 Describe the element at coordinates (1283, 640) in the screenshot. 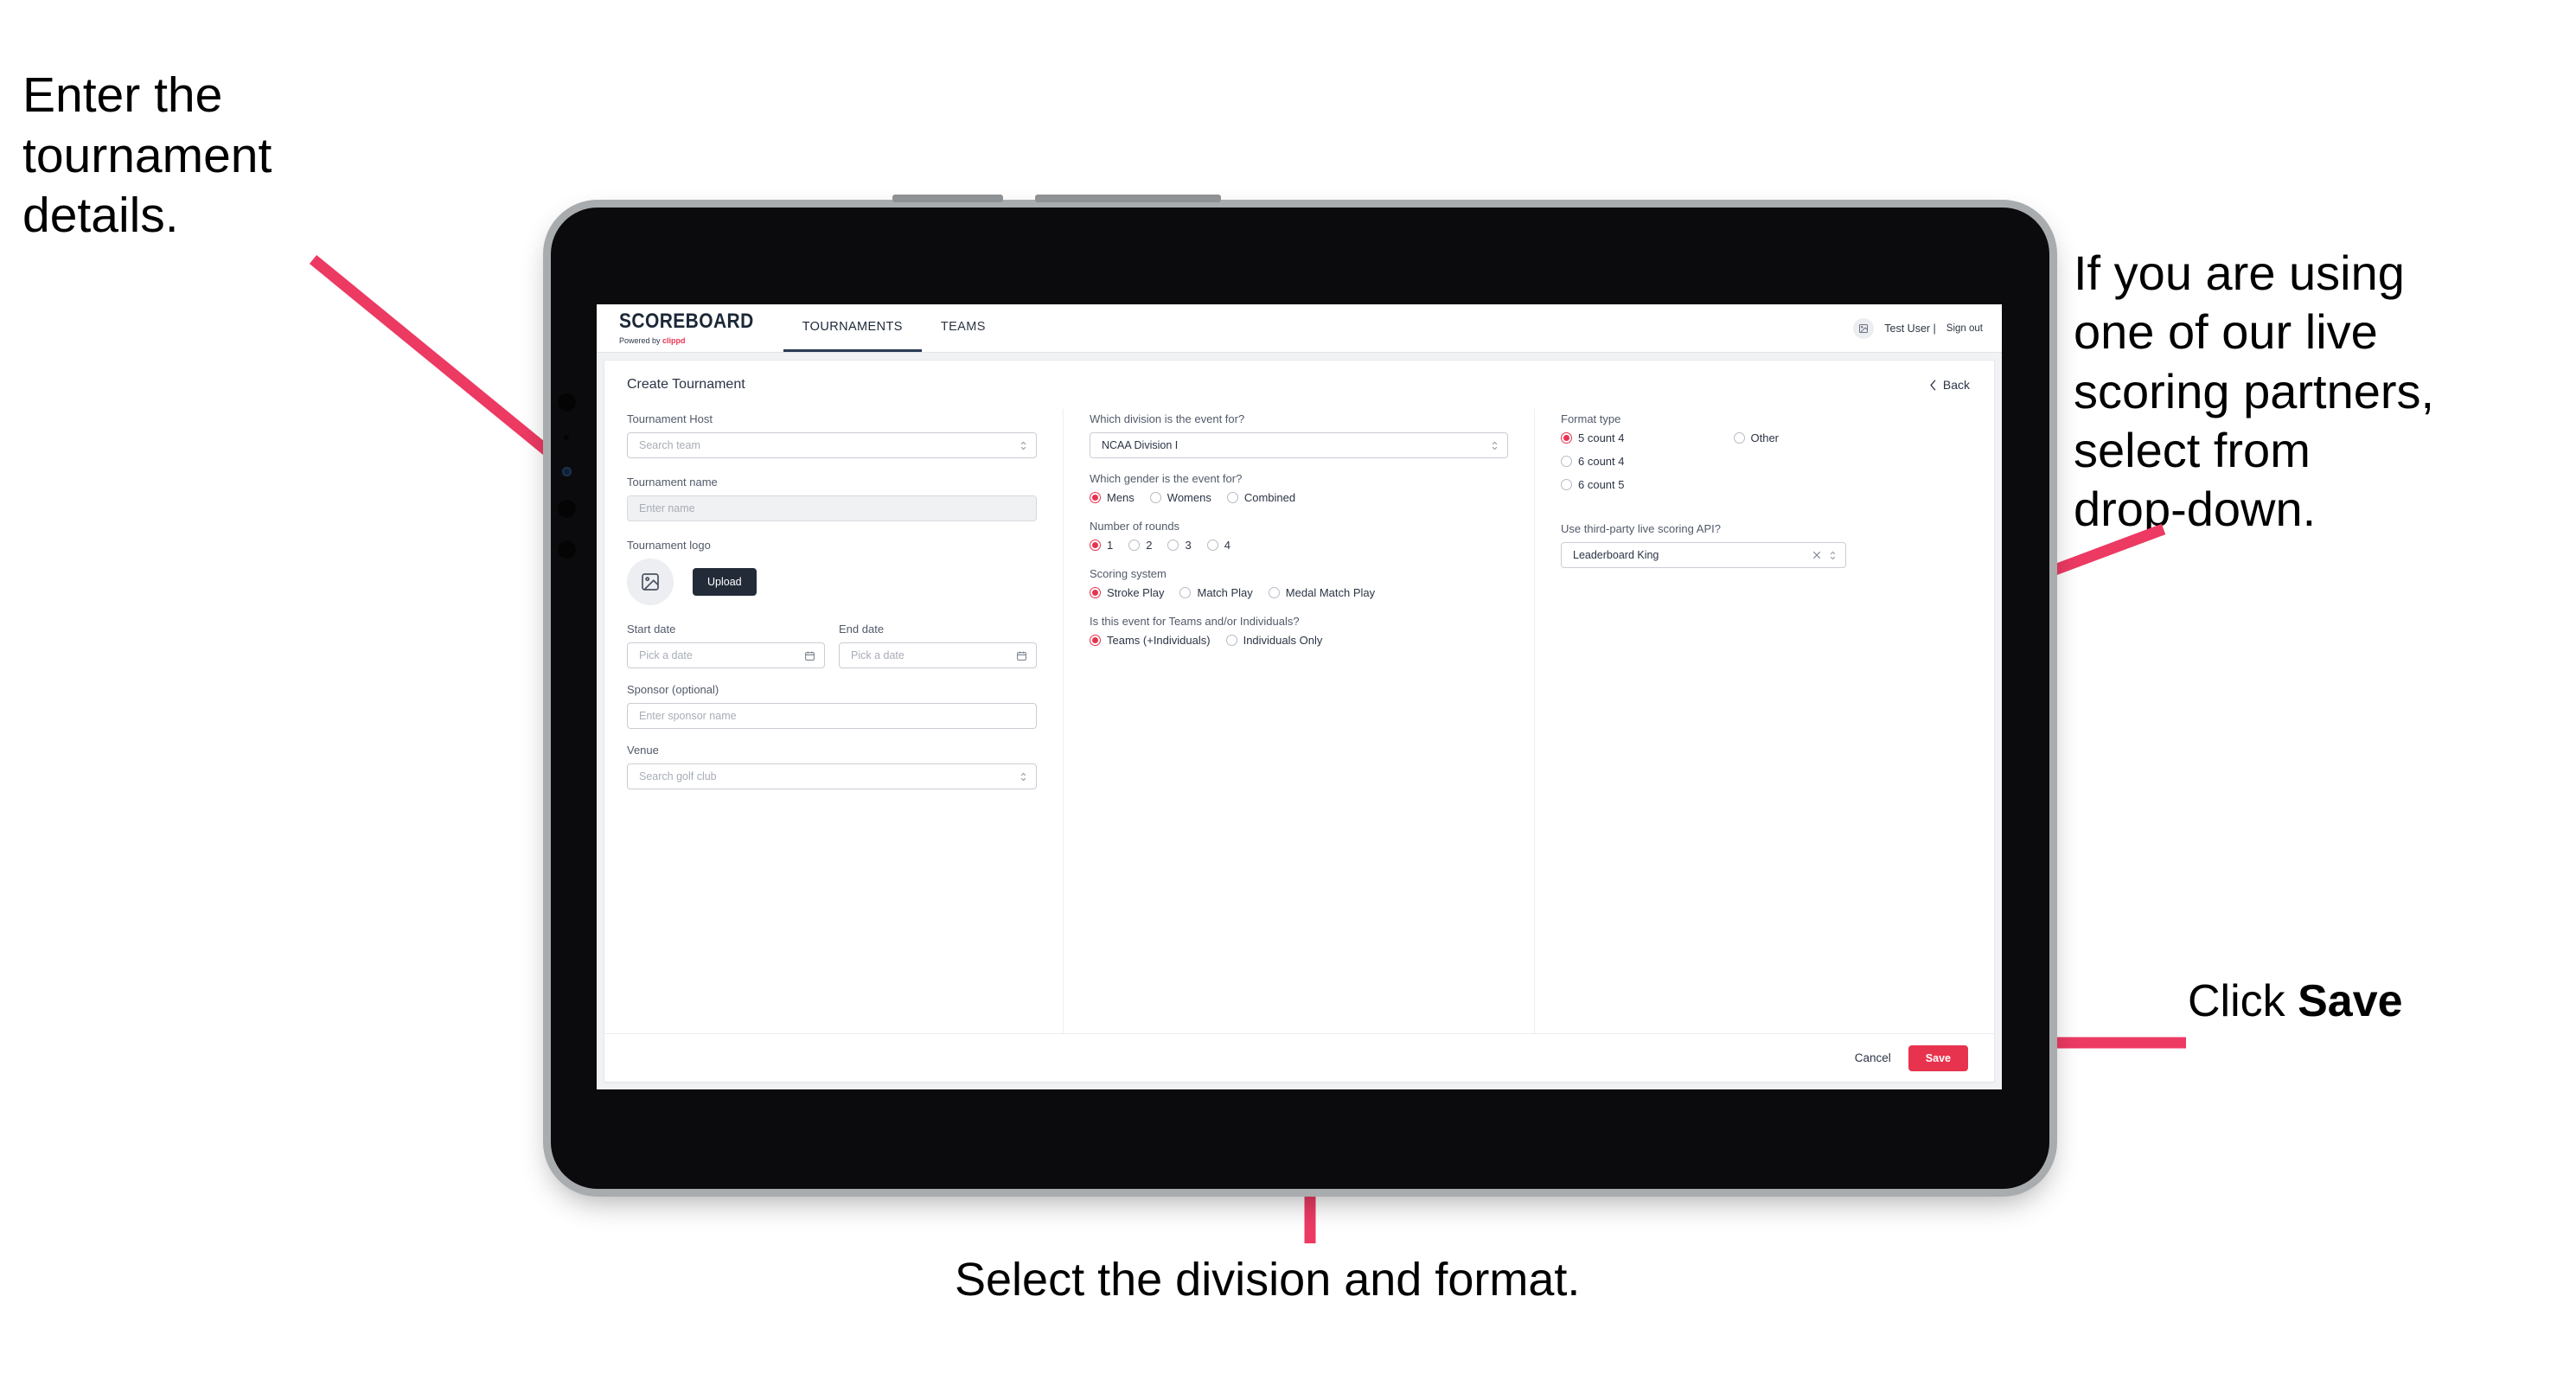

I see `participants-option-label: Individuals Only` at that location.